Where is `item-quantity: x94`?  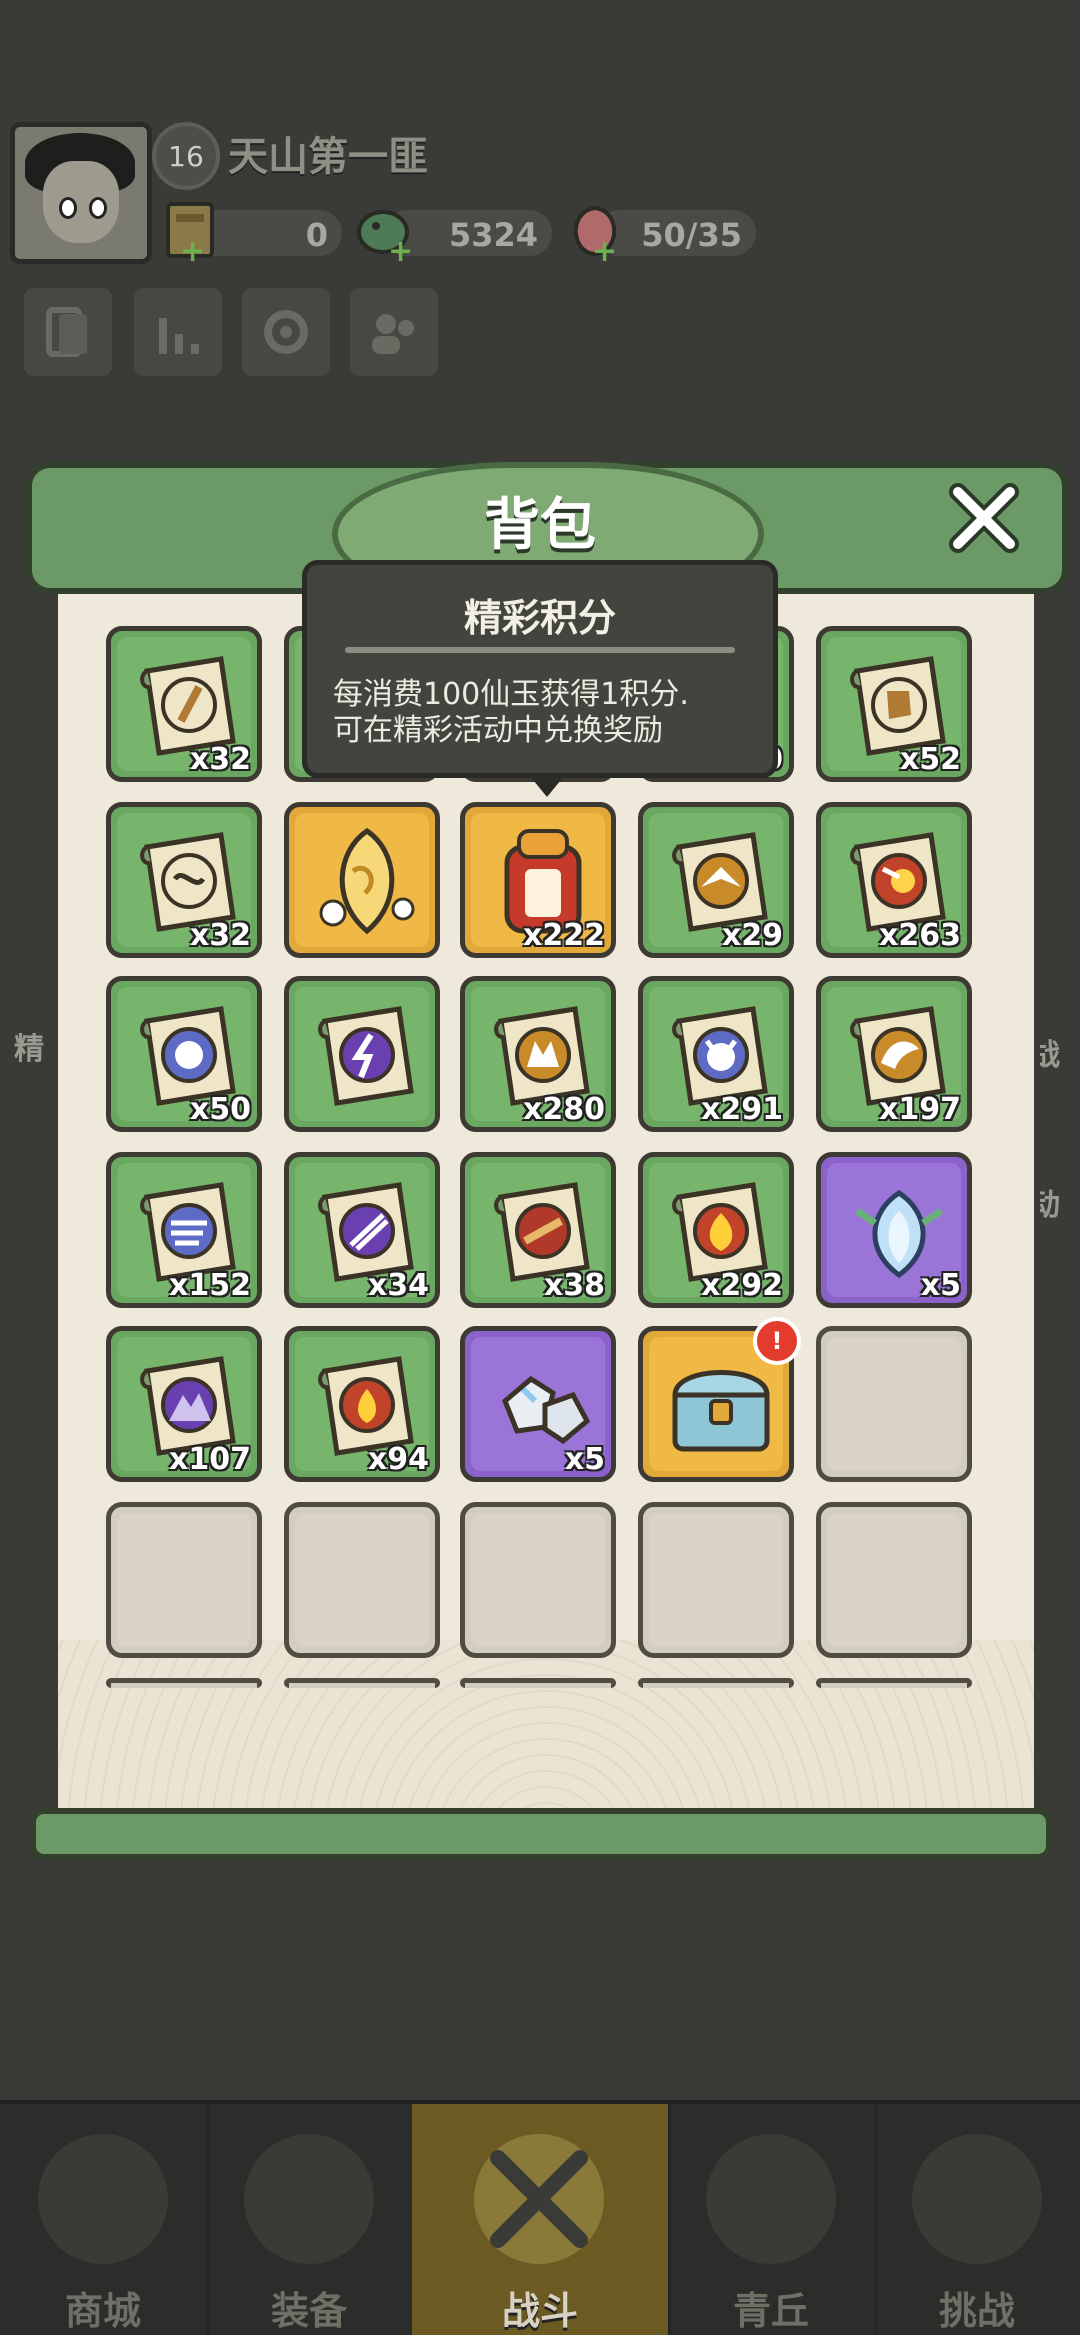 item-quantity: x94 is located at coordinates (398, 1459).